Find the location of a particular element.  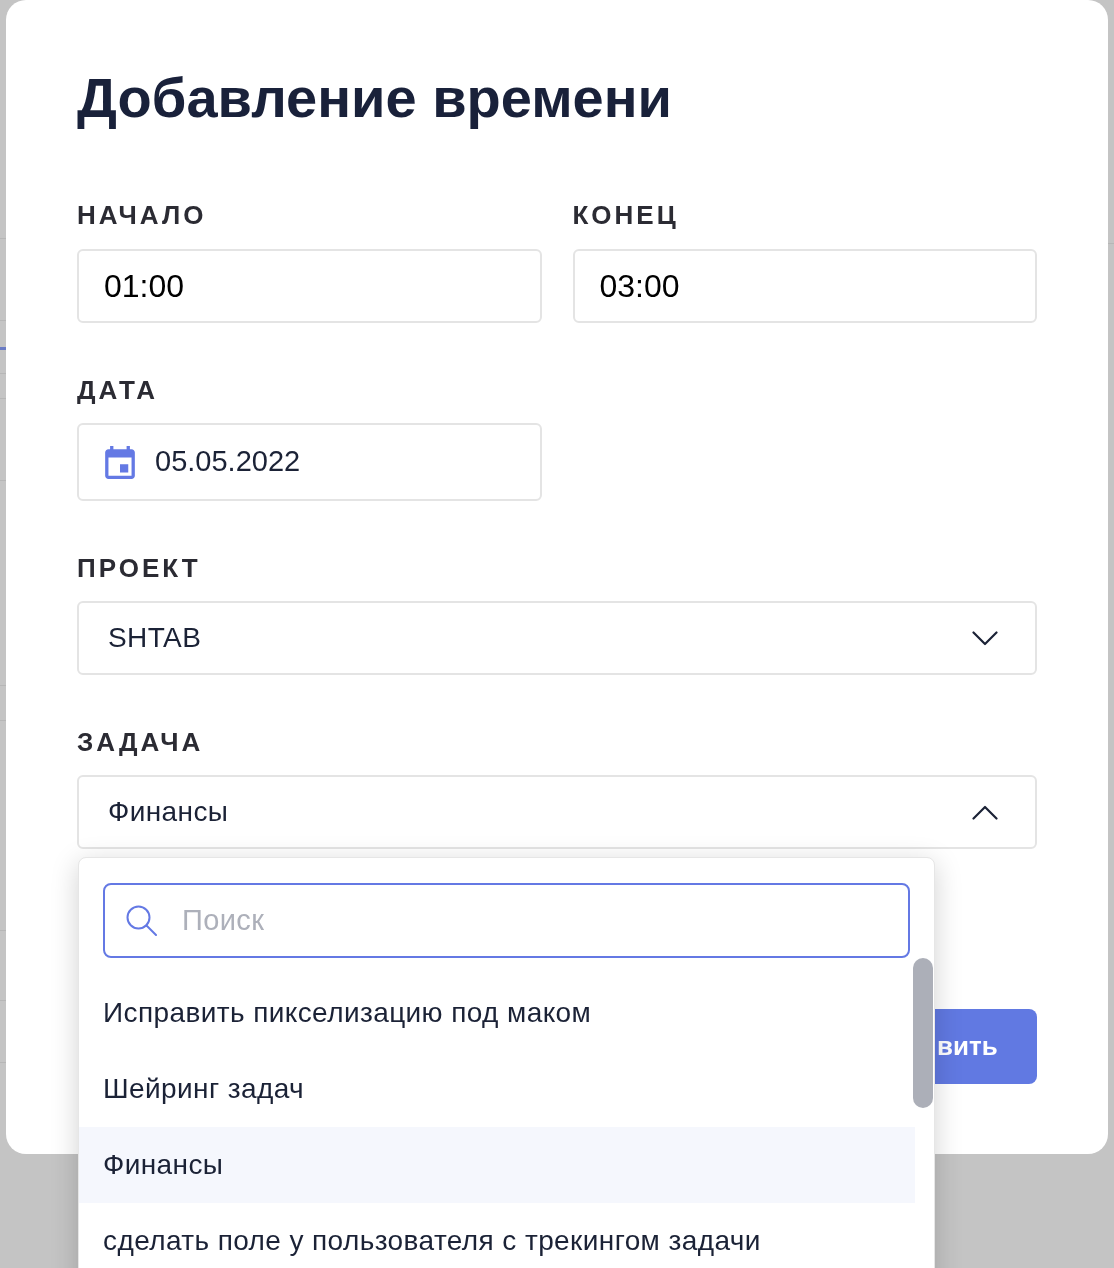

date-field: 05.05.2022 is located at coordinates (309, 462).